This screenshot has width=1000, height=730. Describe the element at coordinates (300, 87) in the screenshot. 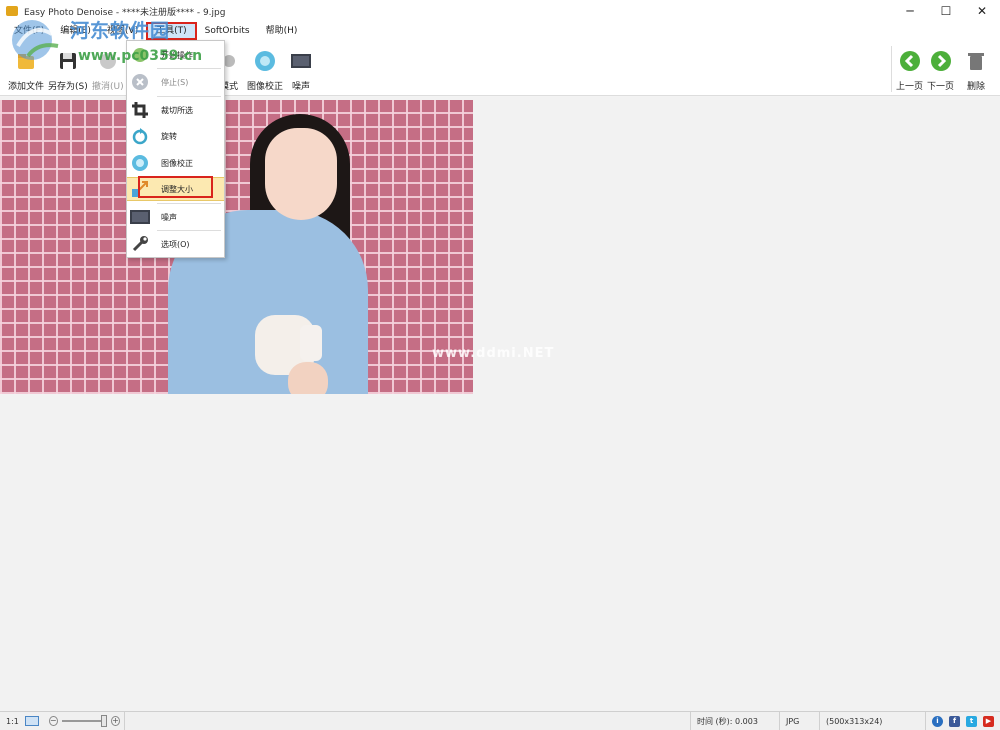

I see `noise-label: 噪声` at that location.